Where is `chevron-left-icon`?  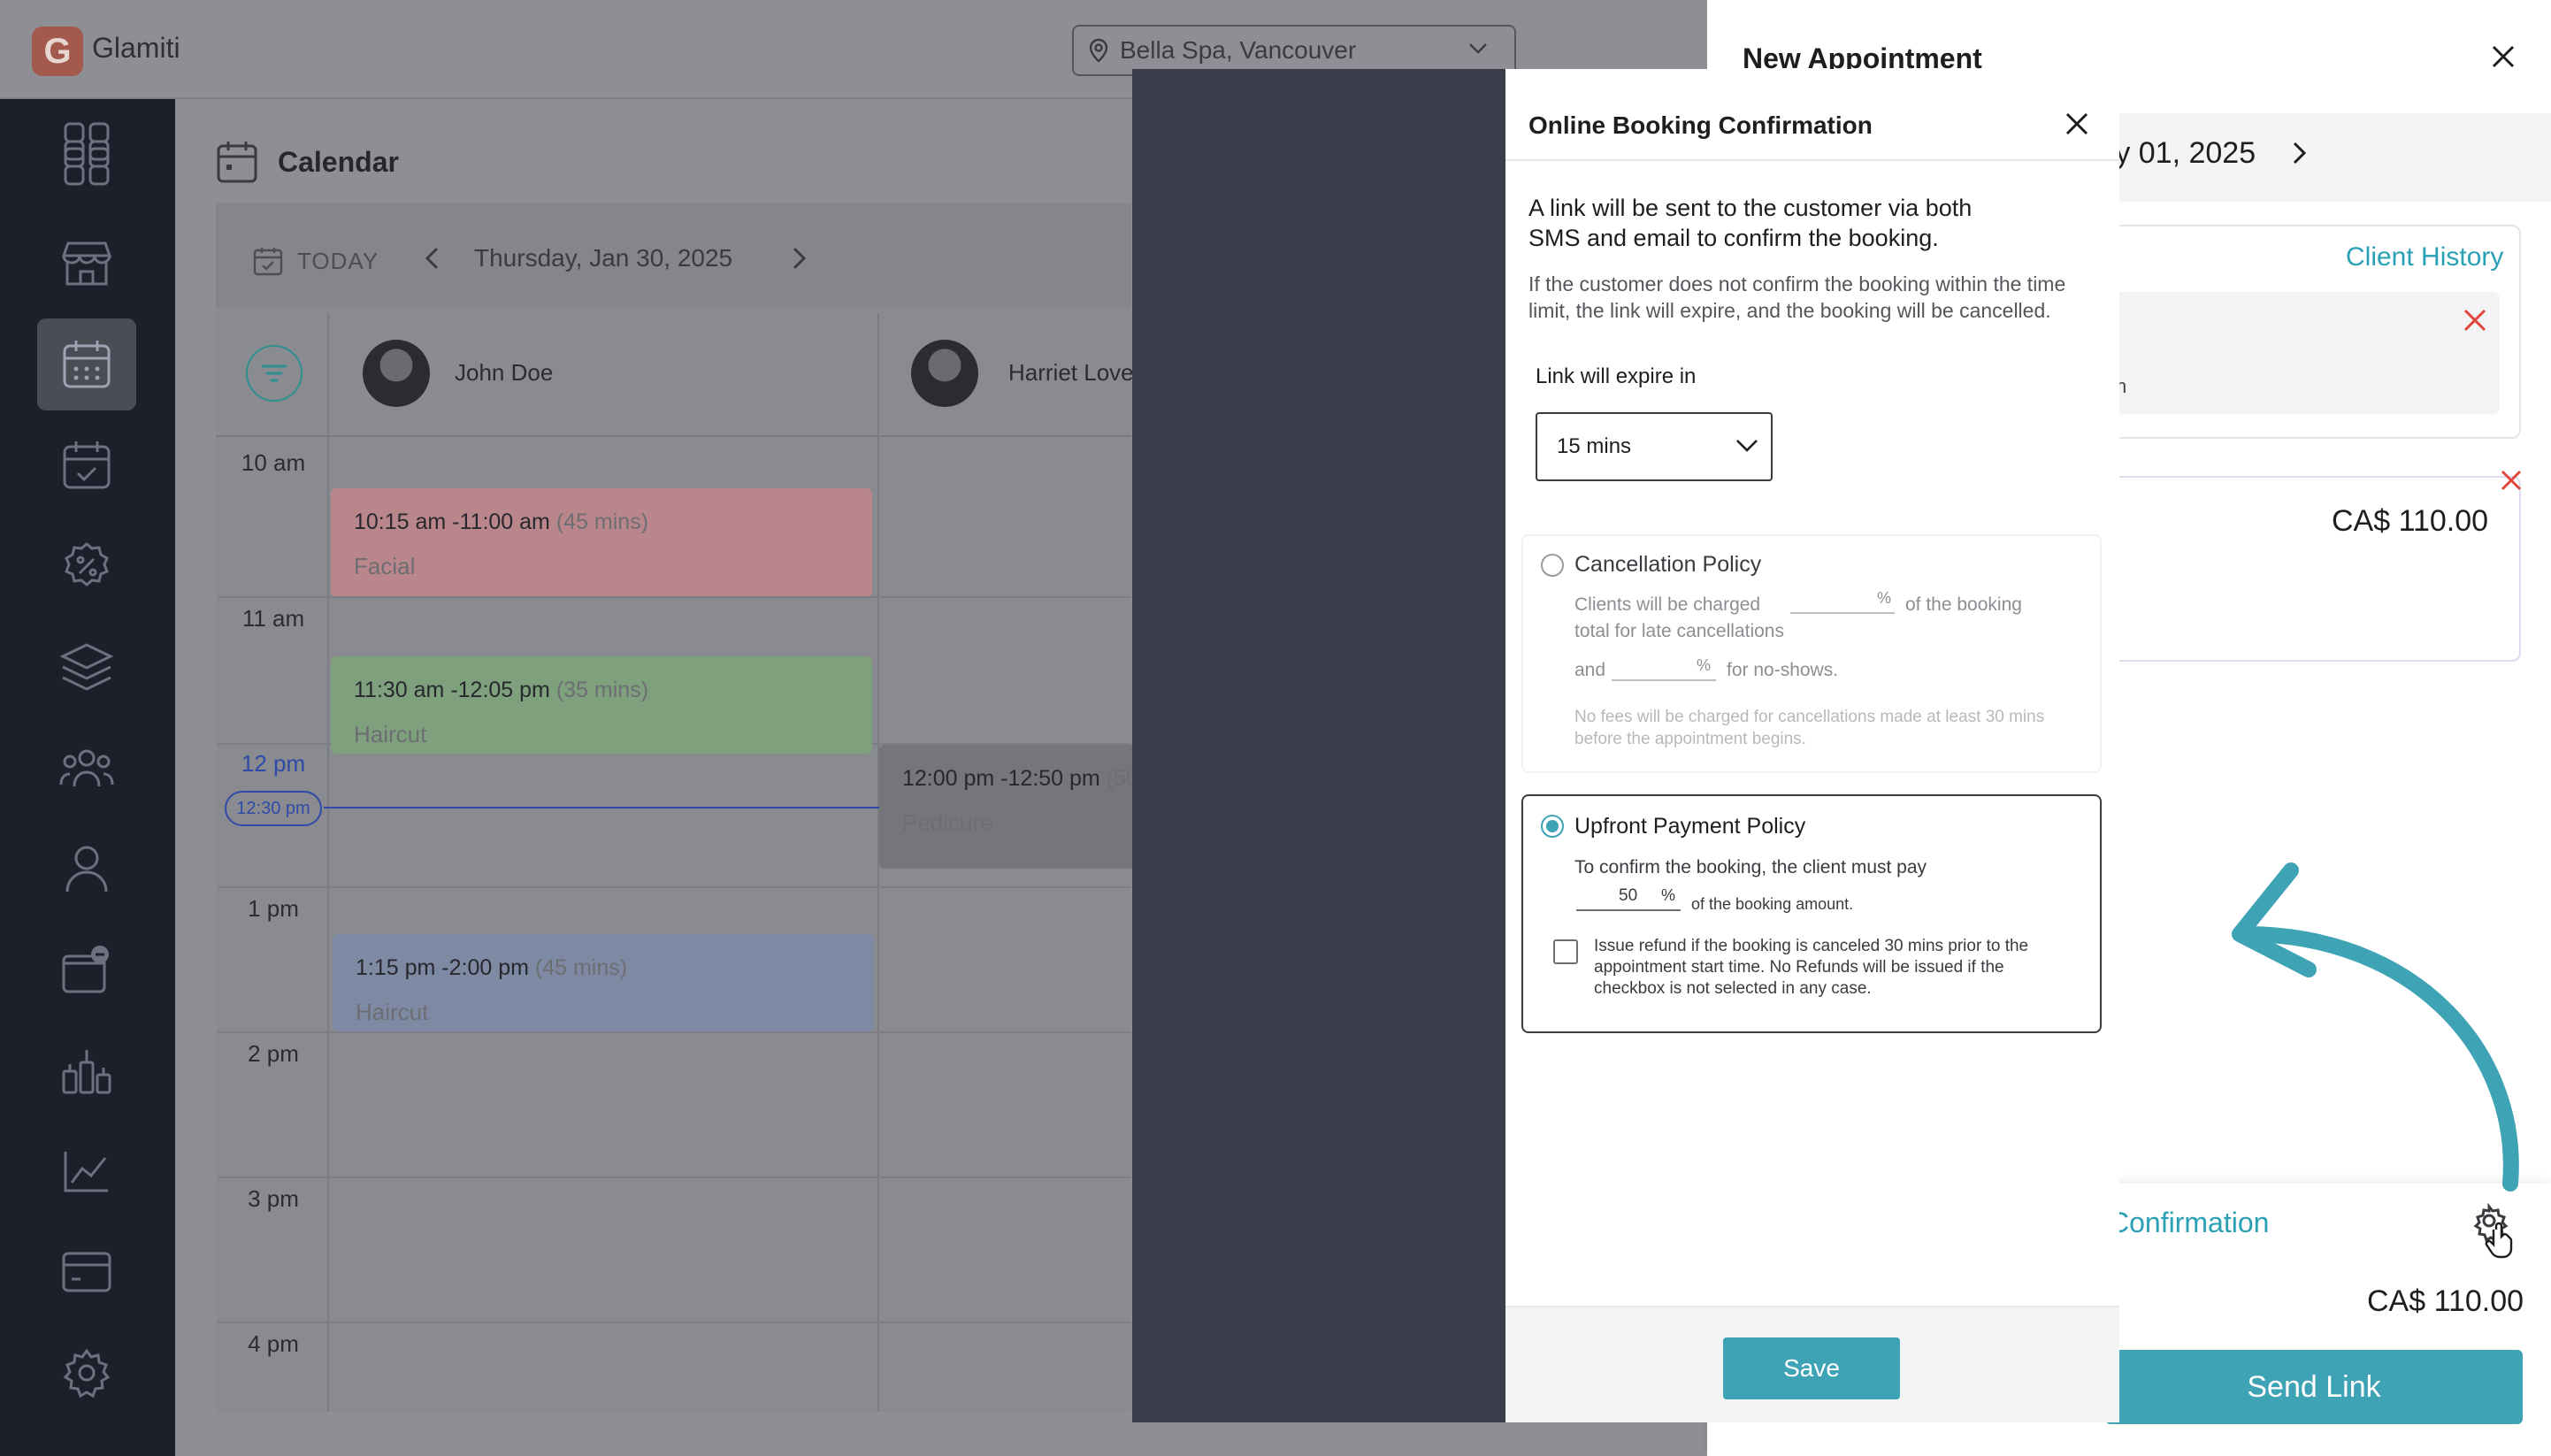
chevron-left-icon is located at coordinates (432, 258).